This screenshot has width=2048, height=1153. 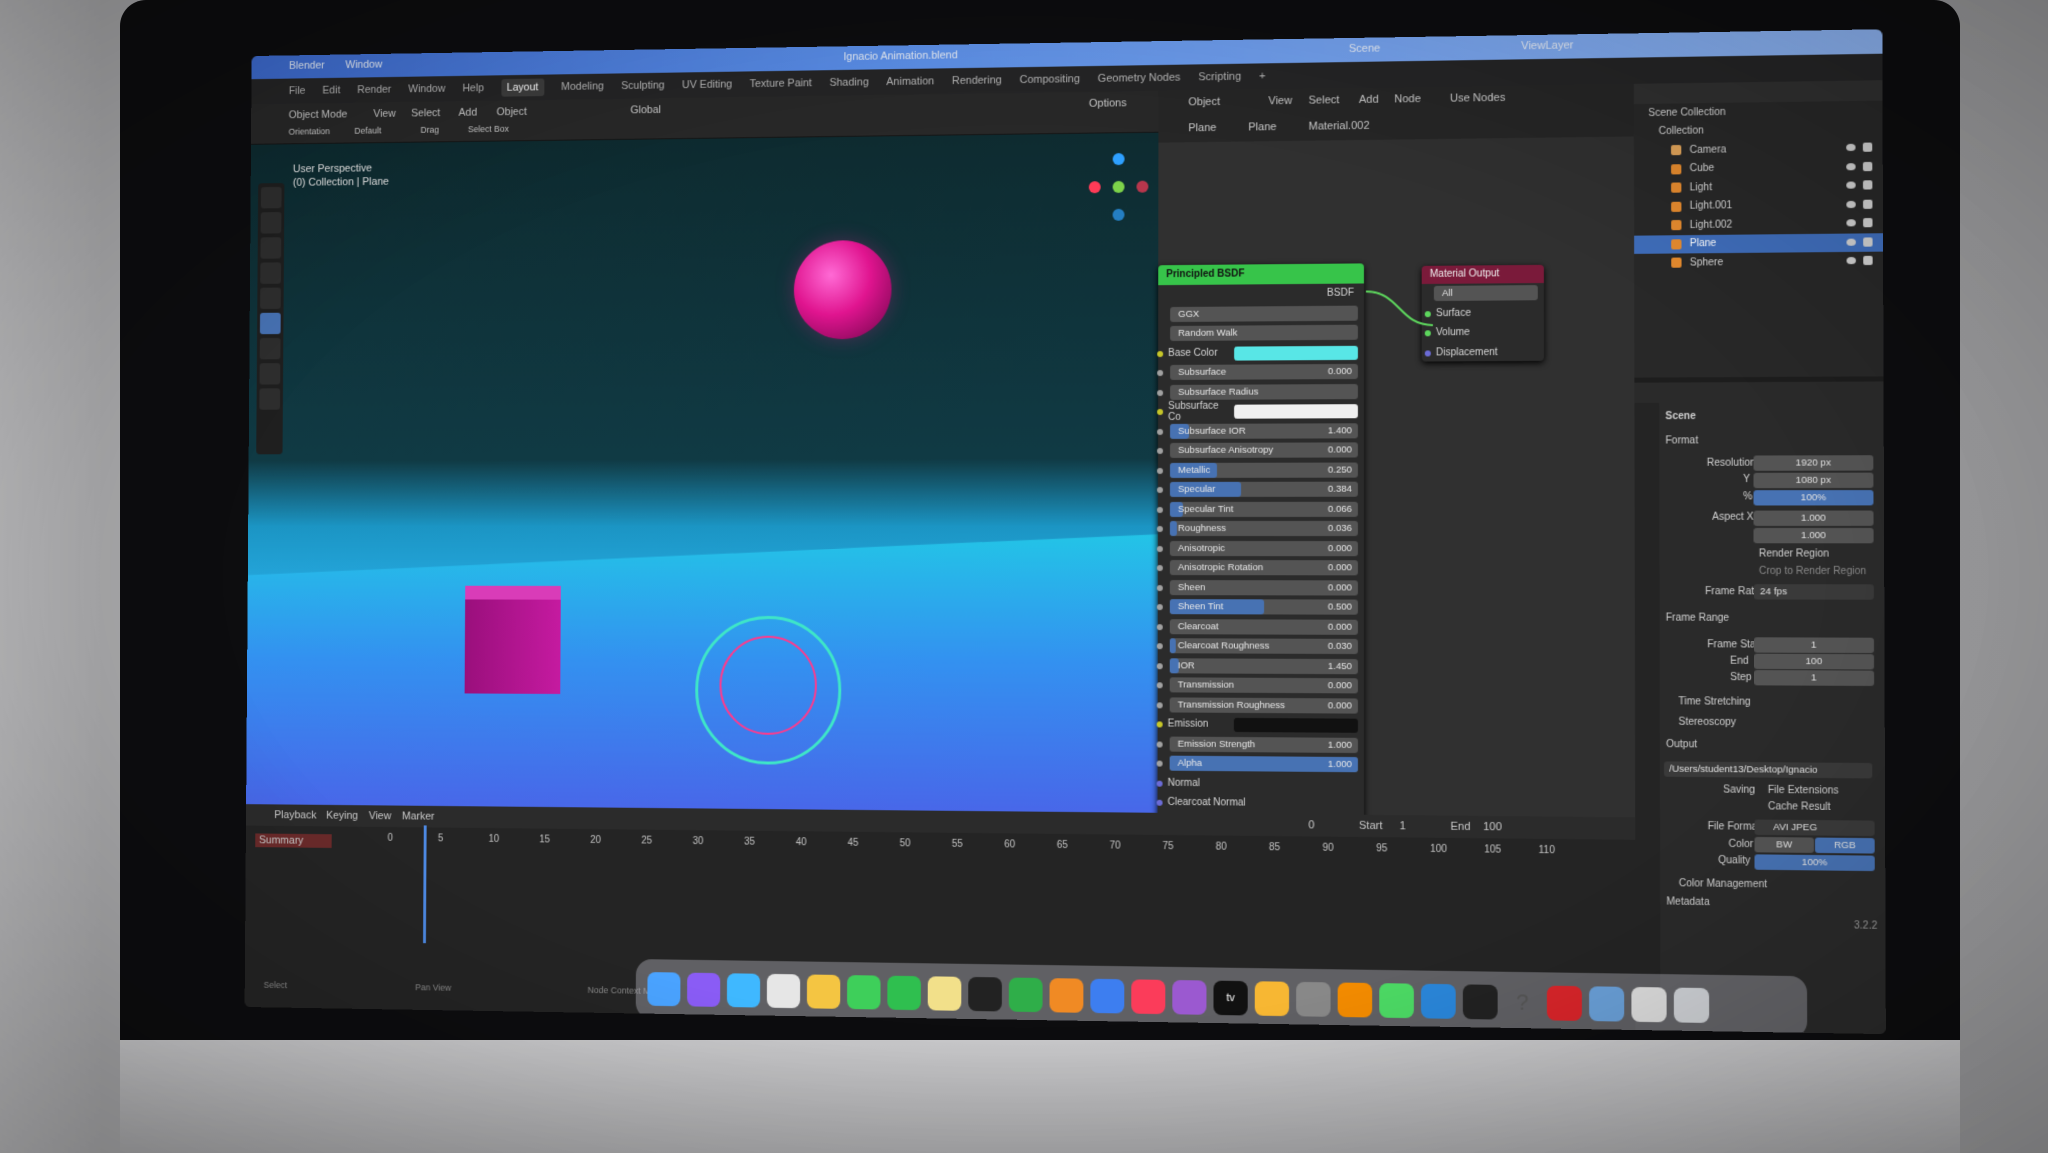 What do you see at coordinates (1481, 352) in the screenshot?
I see `displacement-socket: Displacement` at bounding box center [1481, 352].